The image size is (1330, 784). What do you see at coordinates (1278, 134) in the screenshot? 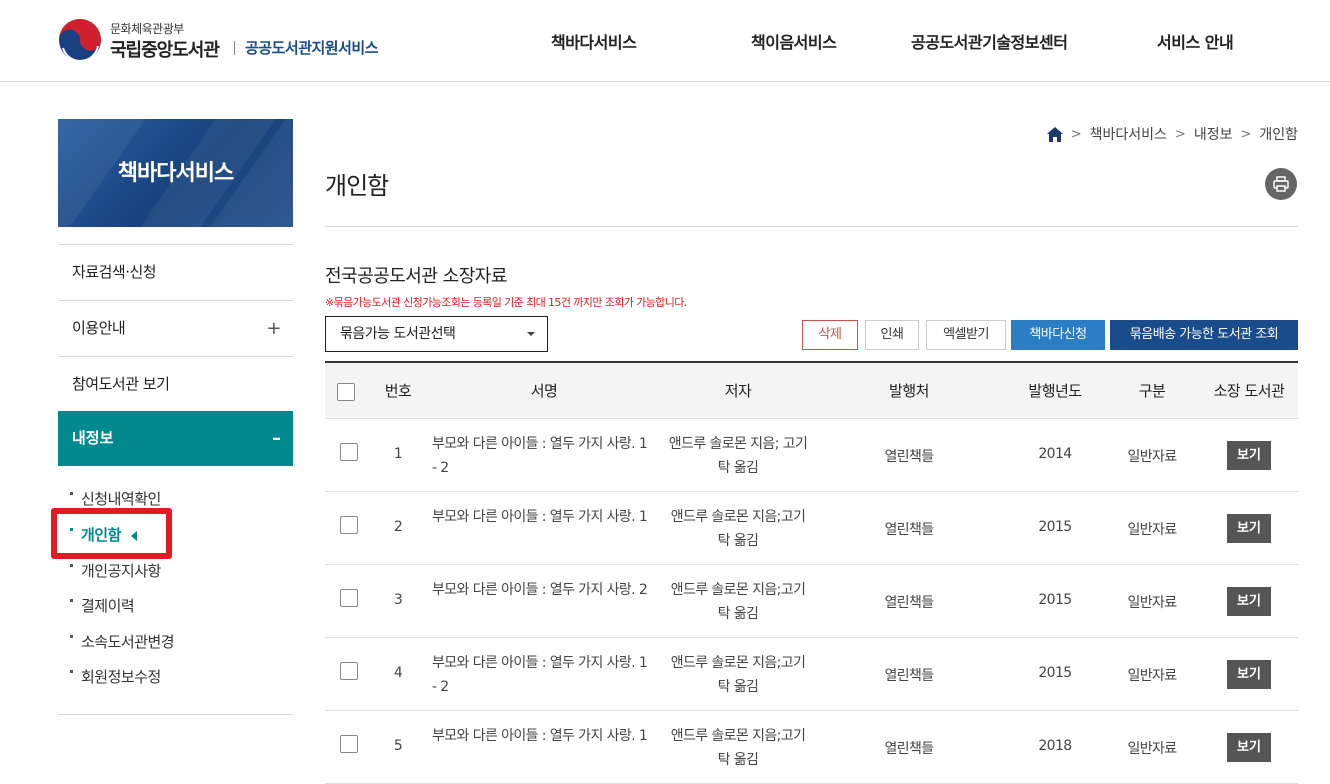
I see `breadcrumb-item: 개인함` at bounding box center [1278, 134].